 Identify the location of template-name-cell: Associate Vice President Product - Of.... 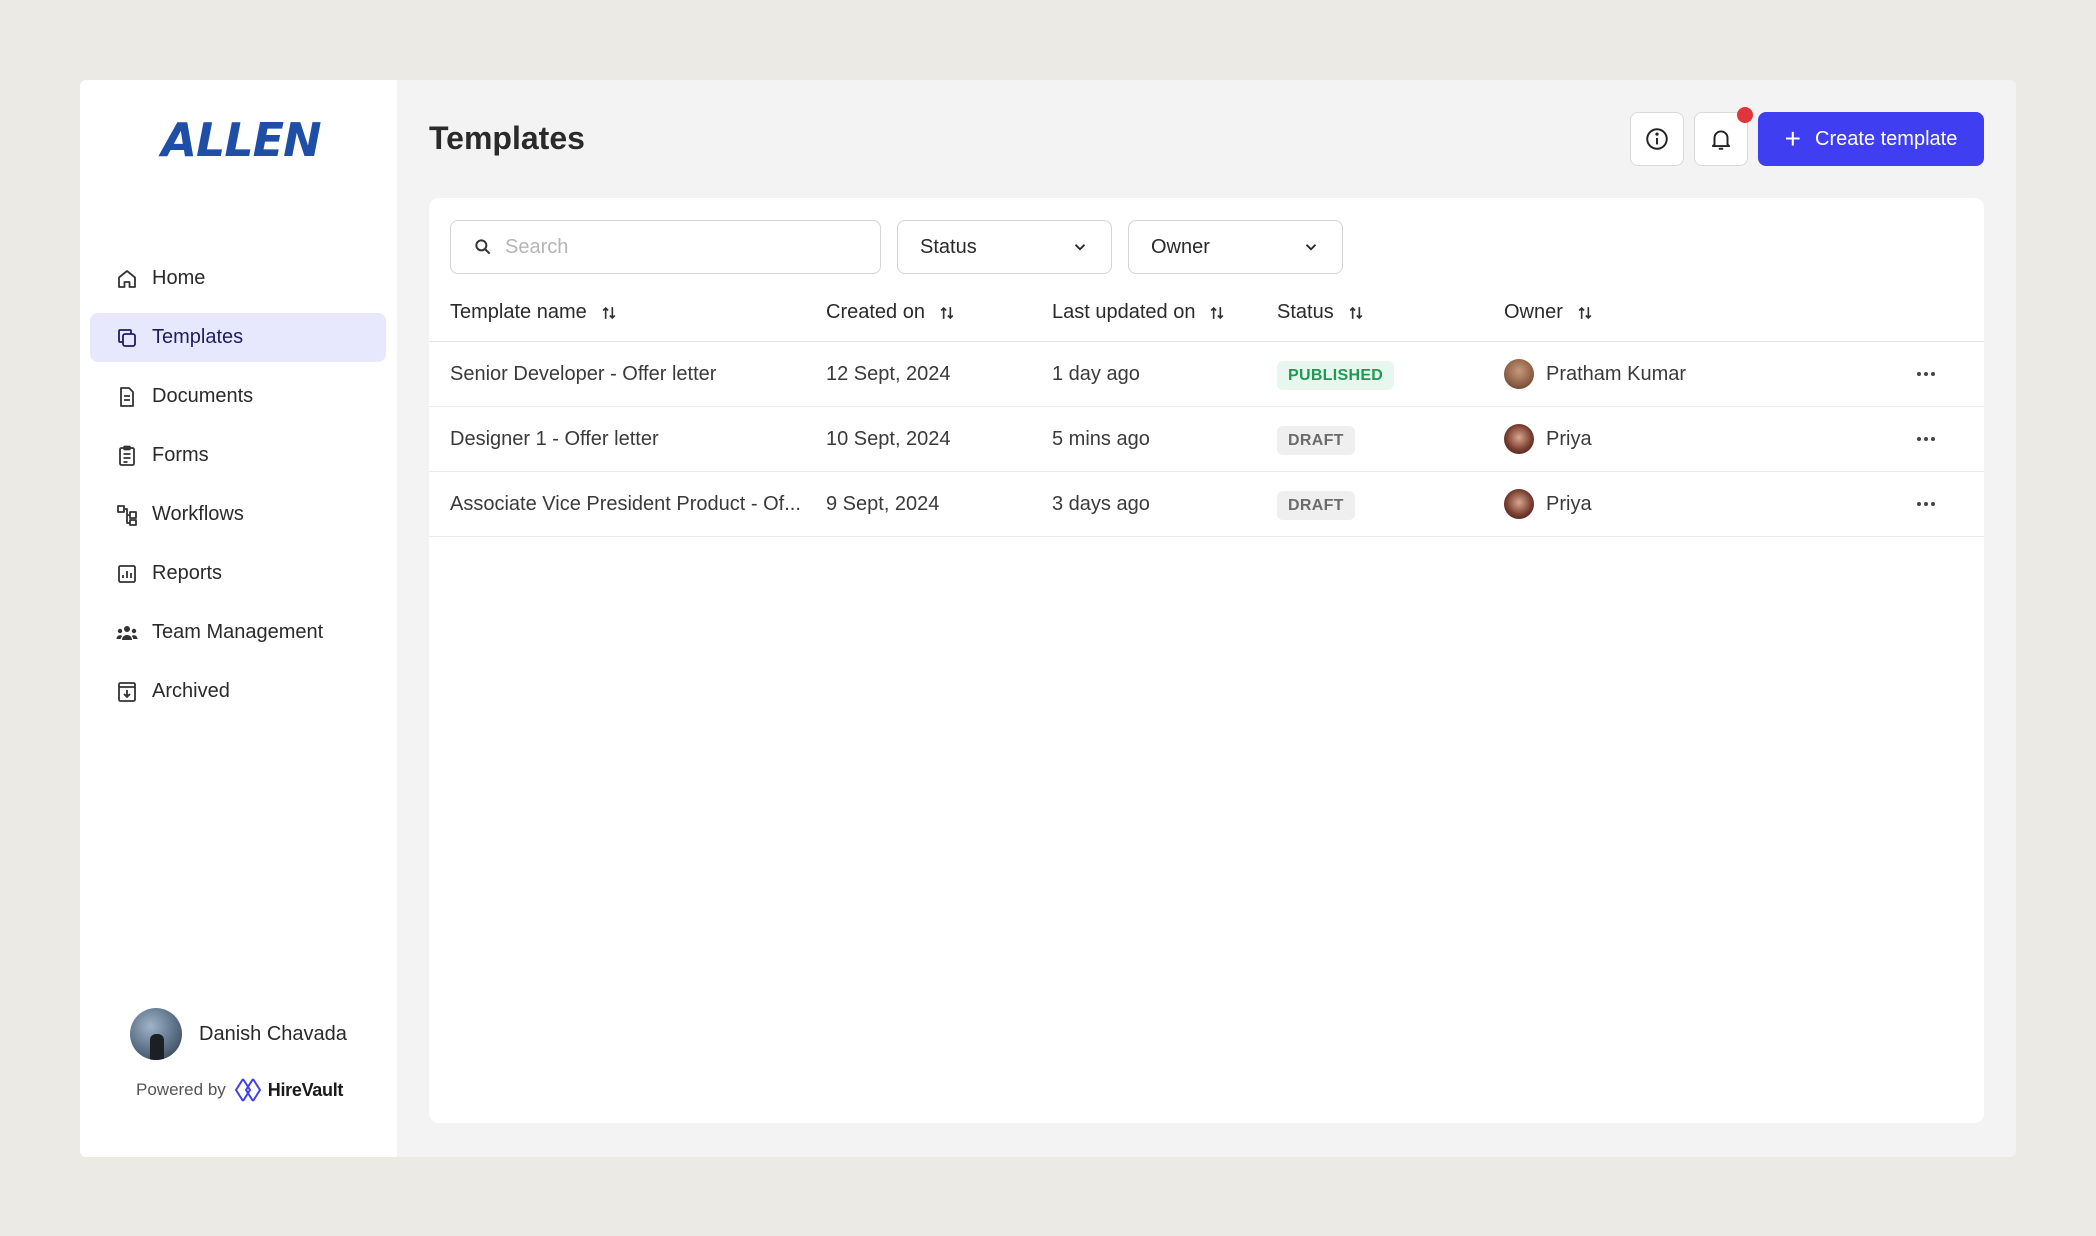
(630, 504).